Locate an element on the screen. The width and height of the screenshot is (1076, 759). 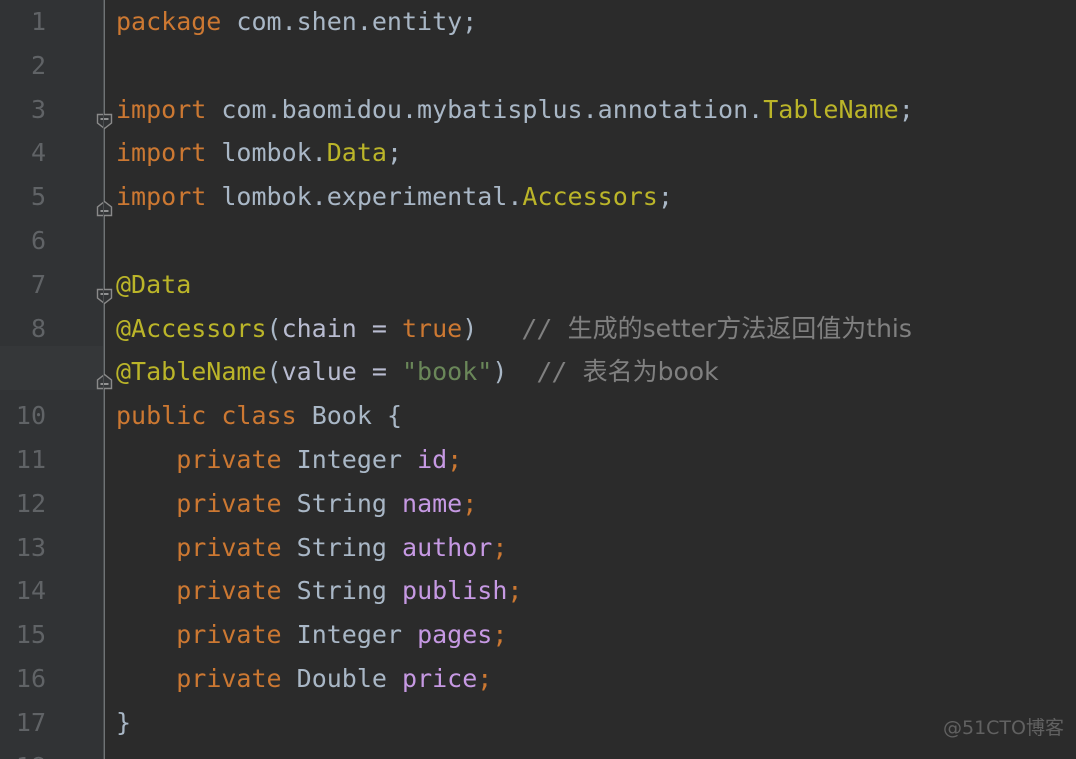
code-line-5: import lombok.experimental.Accessors; is located at coordinates (394, 197).